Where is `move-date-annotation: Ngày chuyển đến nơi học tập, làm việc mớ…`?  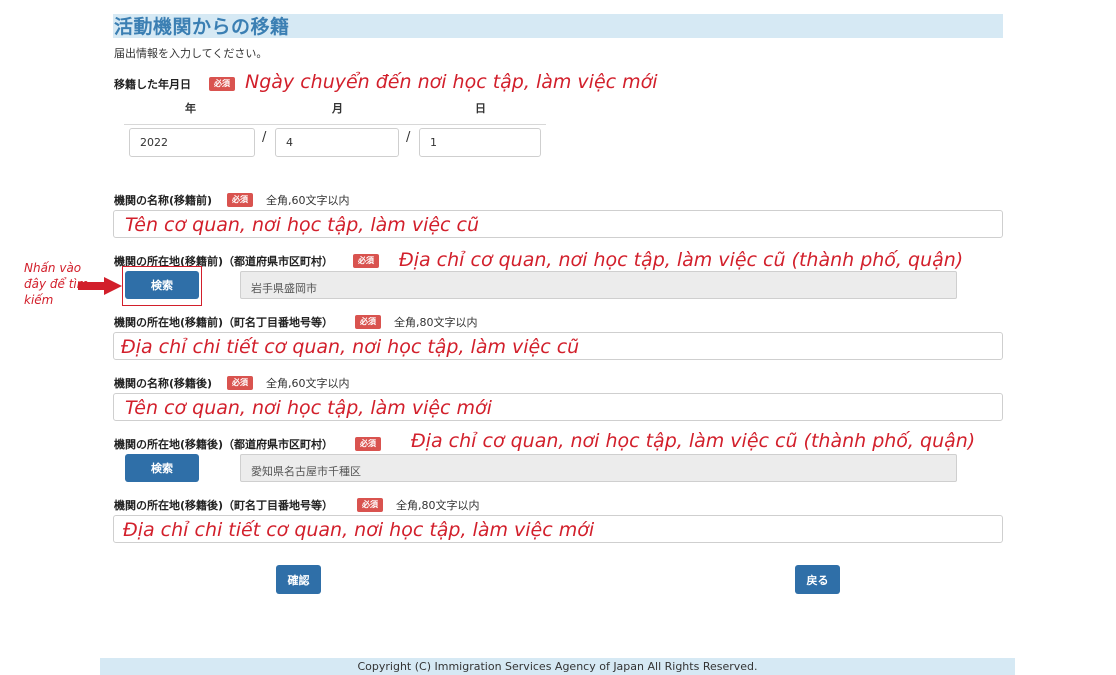
move-date-annotation: Ngày chuyển đến nơi học tập, làm việc mớ… is located at coordinates (451, 82).